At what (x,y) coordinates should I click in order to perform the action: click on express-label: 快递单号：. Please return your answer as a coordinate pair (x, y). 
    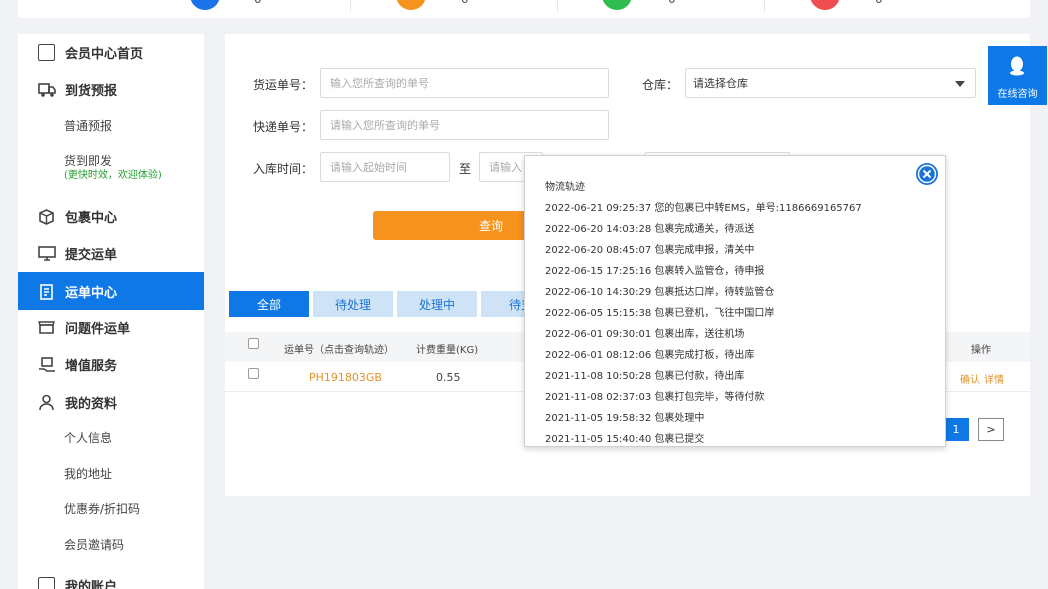
    Looking at the image, I should click on (283, 127).